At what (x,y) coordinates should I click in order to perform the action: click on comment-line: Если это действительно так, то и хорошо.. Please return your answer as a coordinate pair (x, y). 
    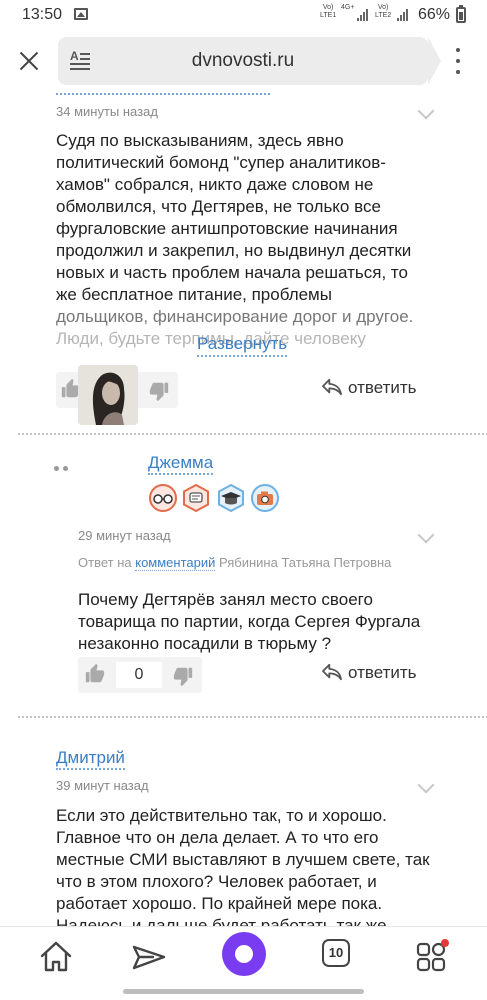
    Looking at the image, I should click on (221, 815).